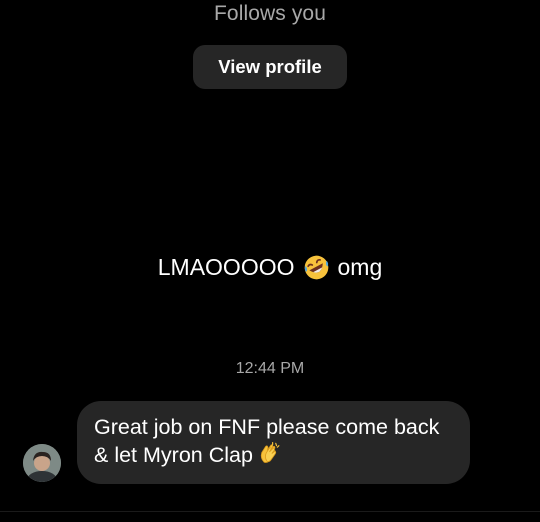 The height and width of the screenshot is (522, 540). Describe the element at coordinates (316, 267) in the screenshot. I see `rolling-on-floor-laughing-icon` at that location.